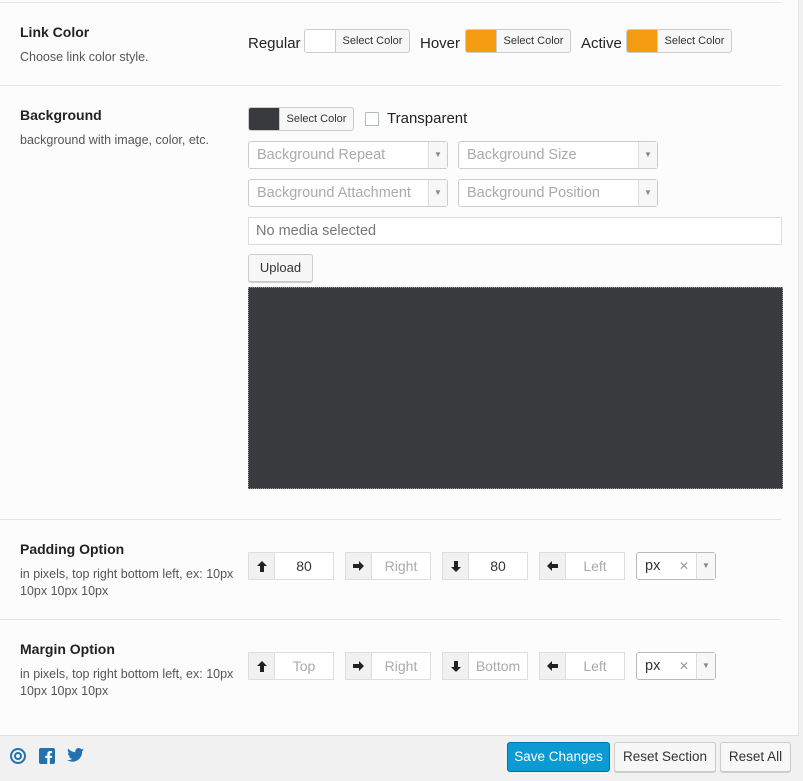 This screenshot has width=803, height=781. I want to click on background-repeat-select: Background Repeat ▼, so click(348, 155).